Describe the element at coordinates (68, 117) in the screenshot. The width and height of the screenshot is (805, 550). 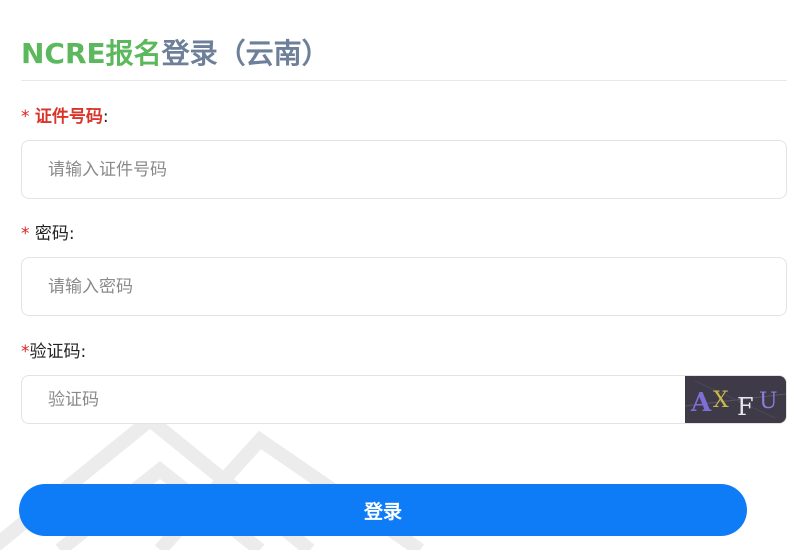
I see `id-number-label-text: 证件号码` at that location.